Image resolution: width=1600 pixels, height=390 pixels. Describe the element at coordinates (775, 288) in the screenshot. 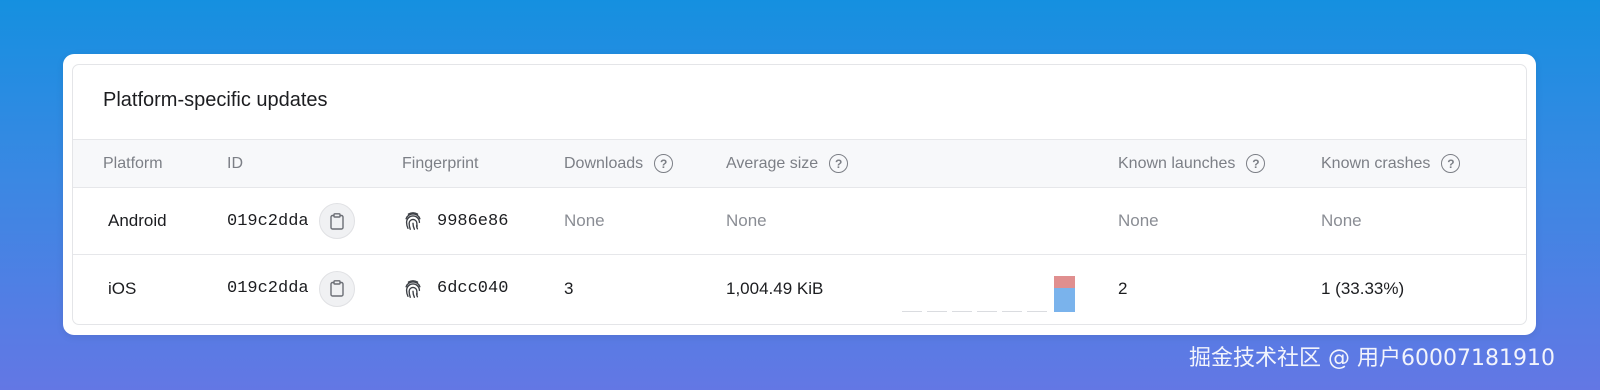

I see `average-size-value: 1,004.49 KiB` at that location.